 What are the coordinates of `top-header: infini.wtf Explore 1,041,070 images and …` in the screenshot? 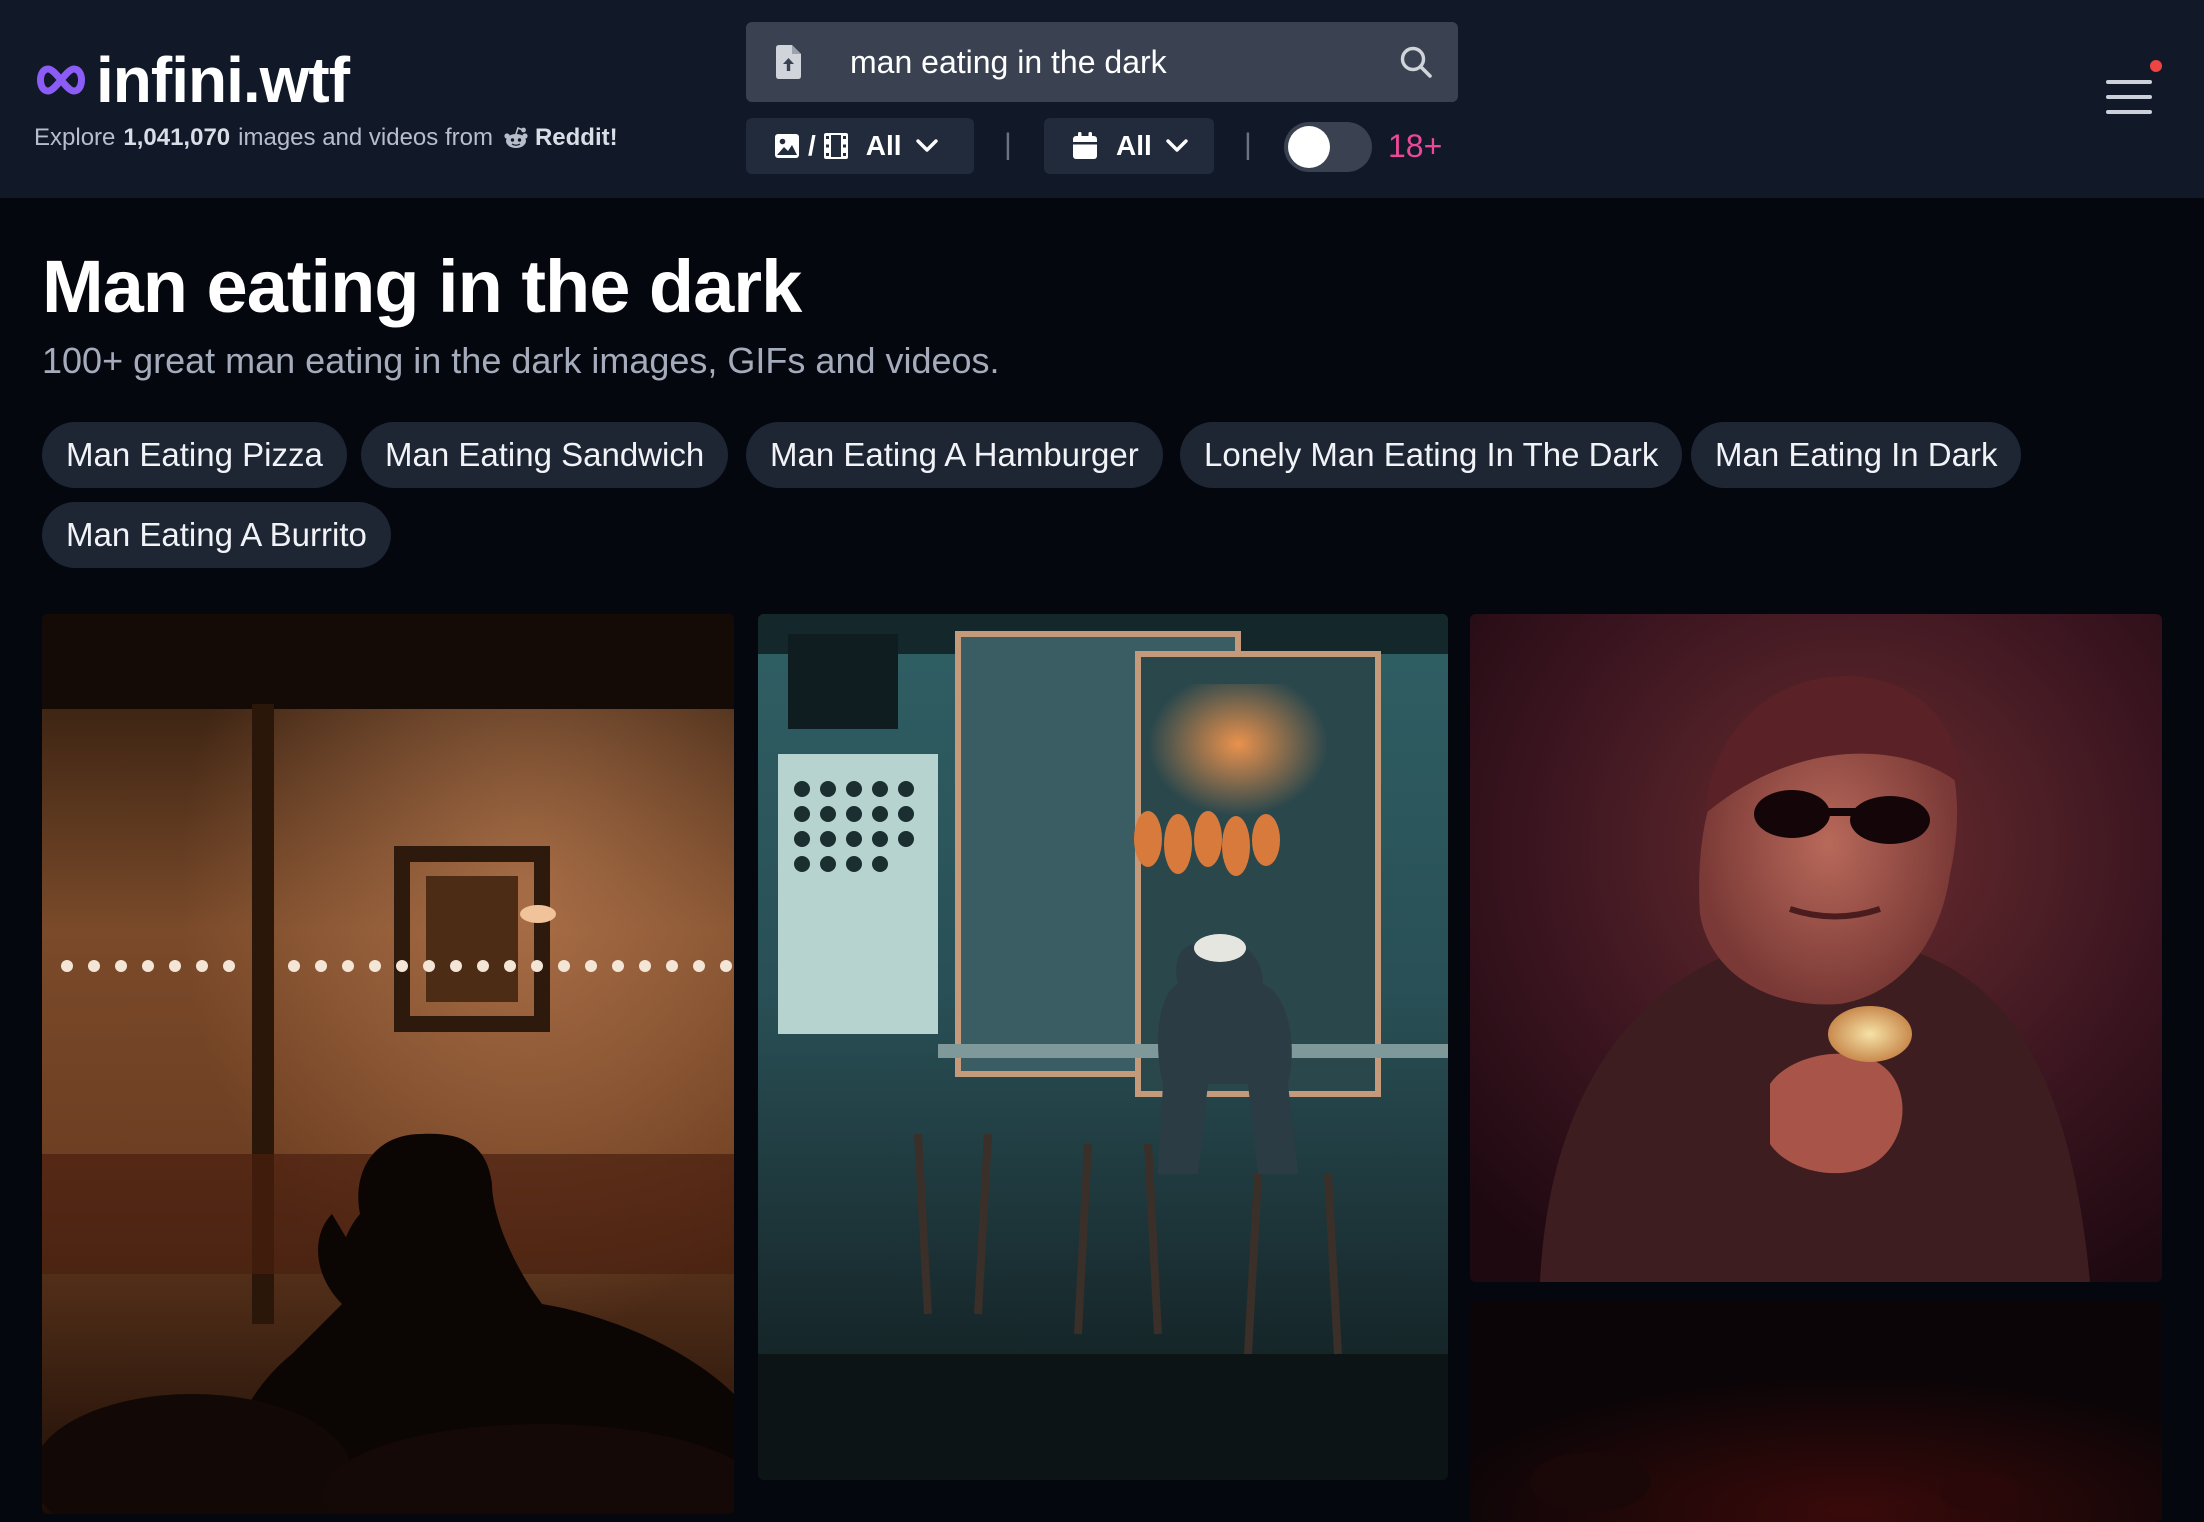 It's located at (1102, 99).